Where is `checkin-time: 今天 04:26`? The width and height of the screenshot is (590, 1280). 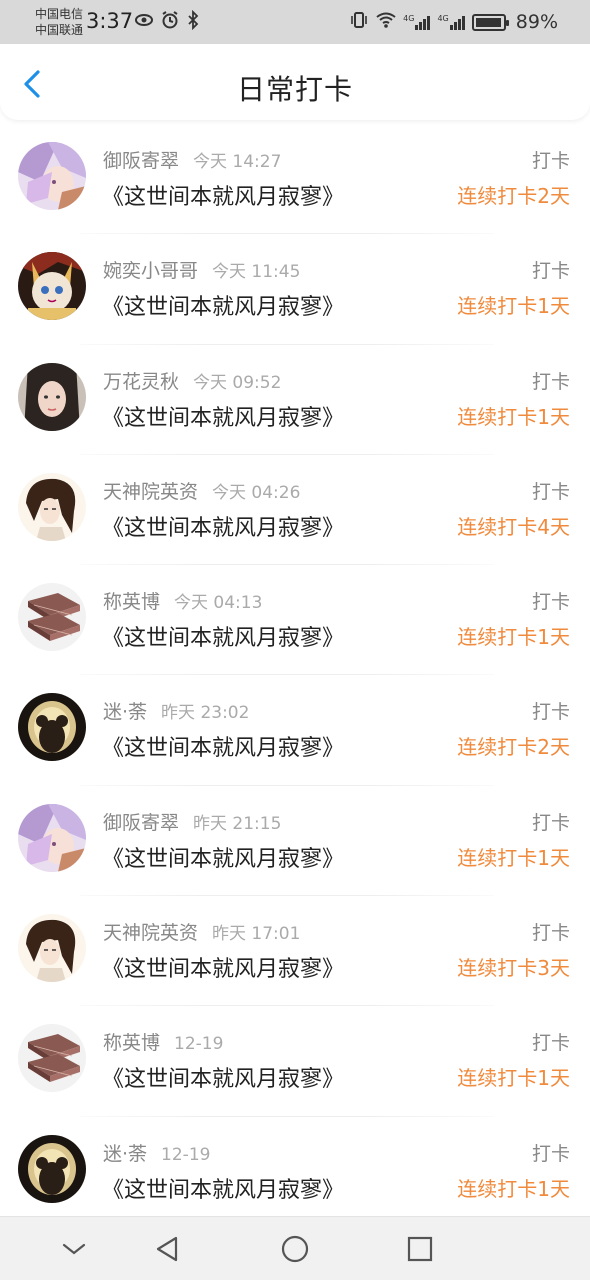
checkin-time: 今天 04:26 is located at coordinates (256, 492).